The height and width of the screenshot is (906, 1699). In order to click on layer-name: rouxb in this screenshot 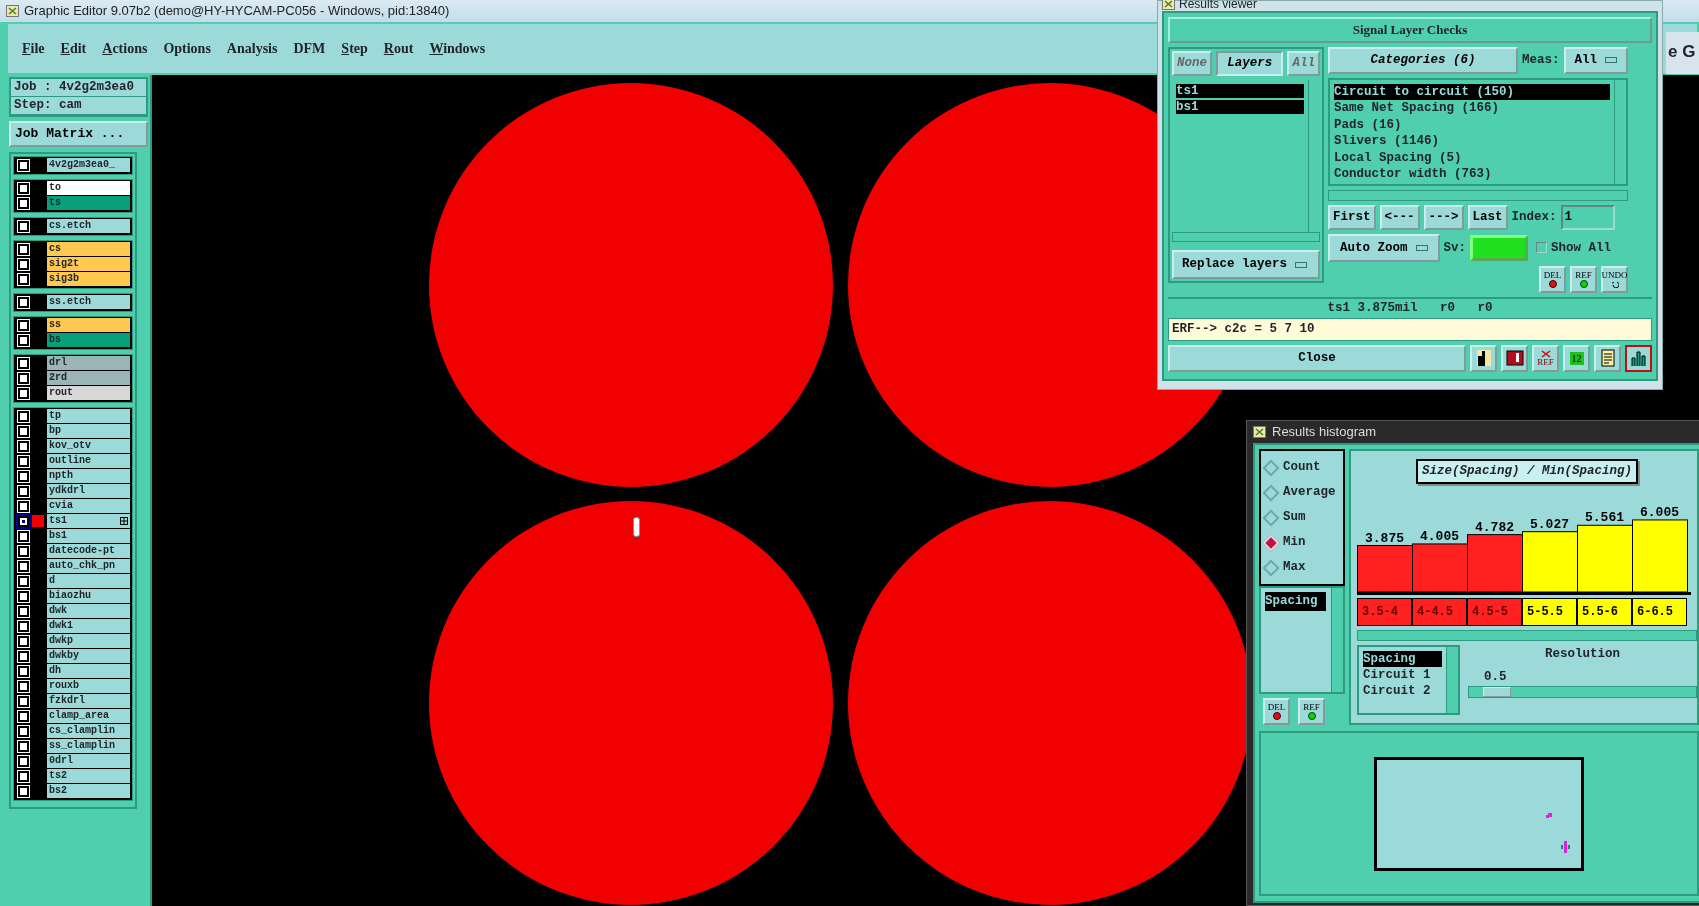, I will do `click(88, 686)`.